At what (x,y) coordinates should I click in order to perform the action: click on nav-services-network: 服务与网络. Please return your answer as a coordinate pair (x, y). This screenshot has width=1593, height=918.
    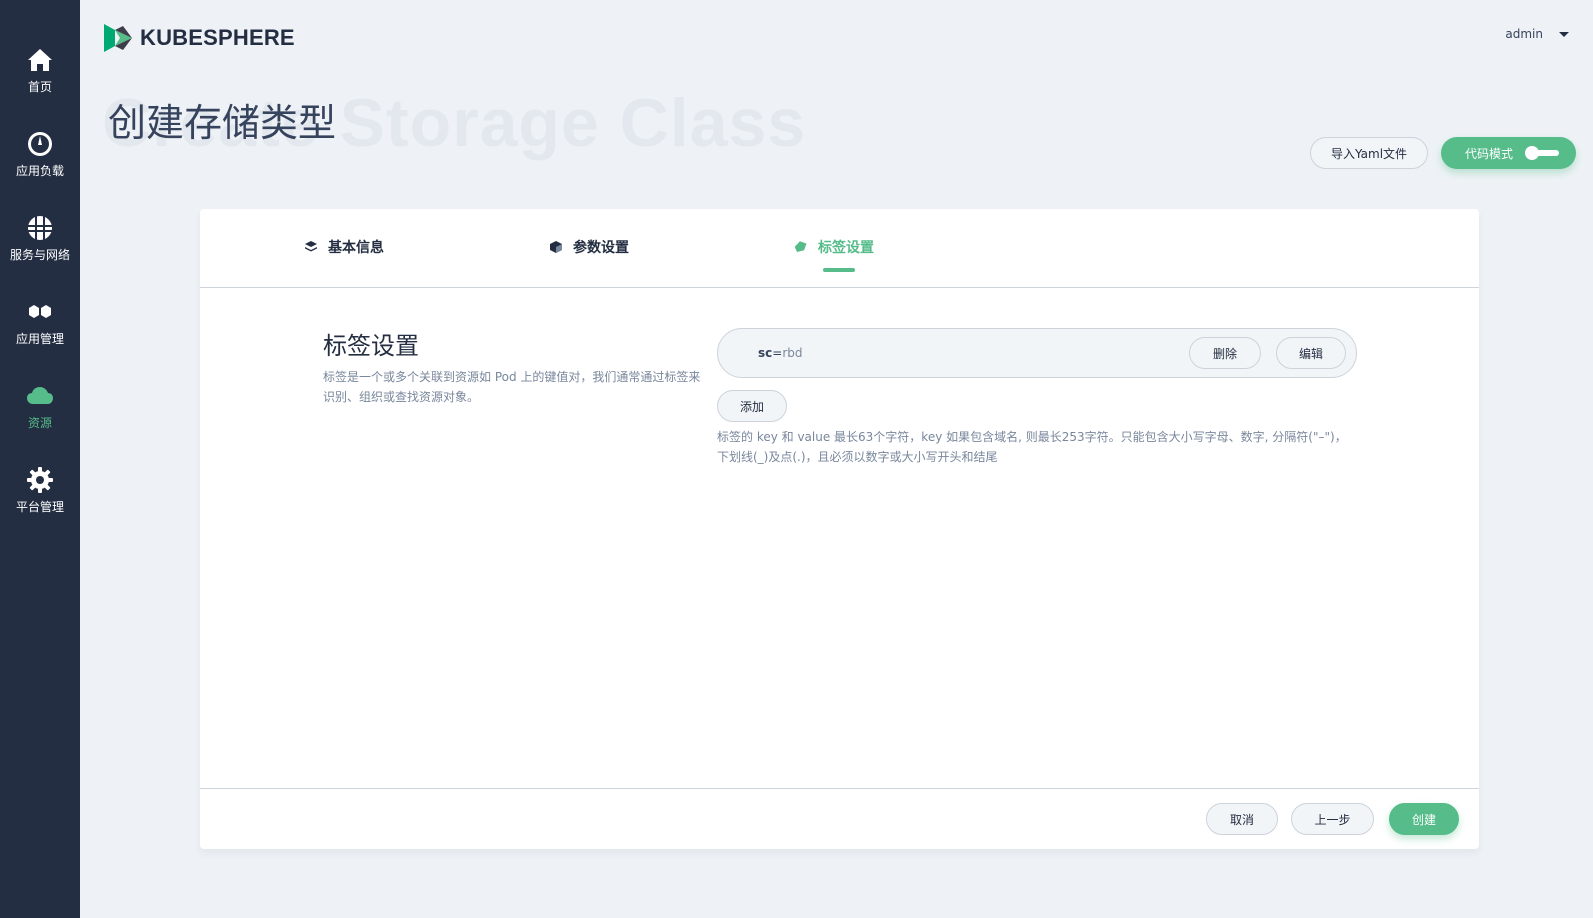
    Looking at the image, I should click on (40, 249).